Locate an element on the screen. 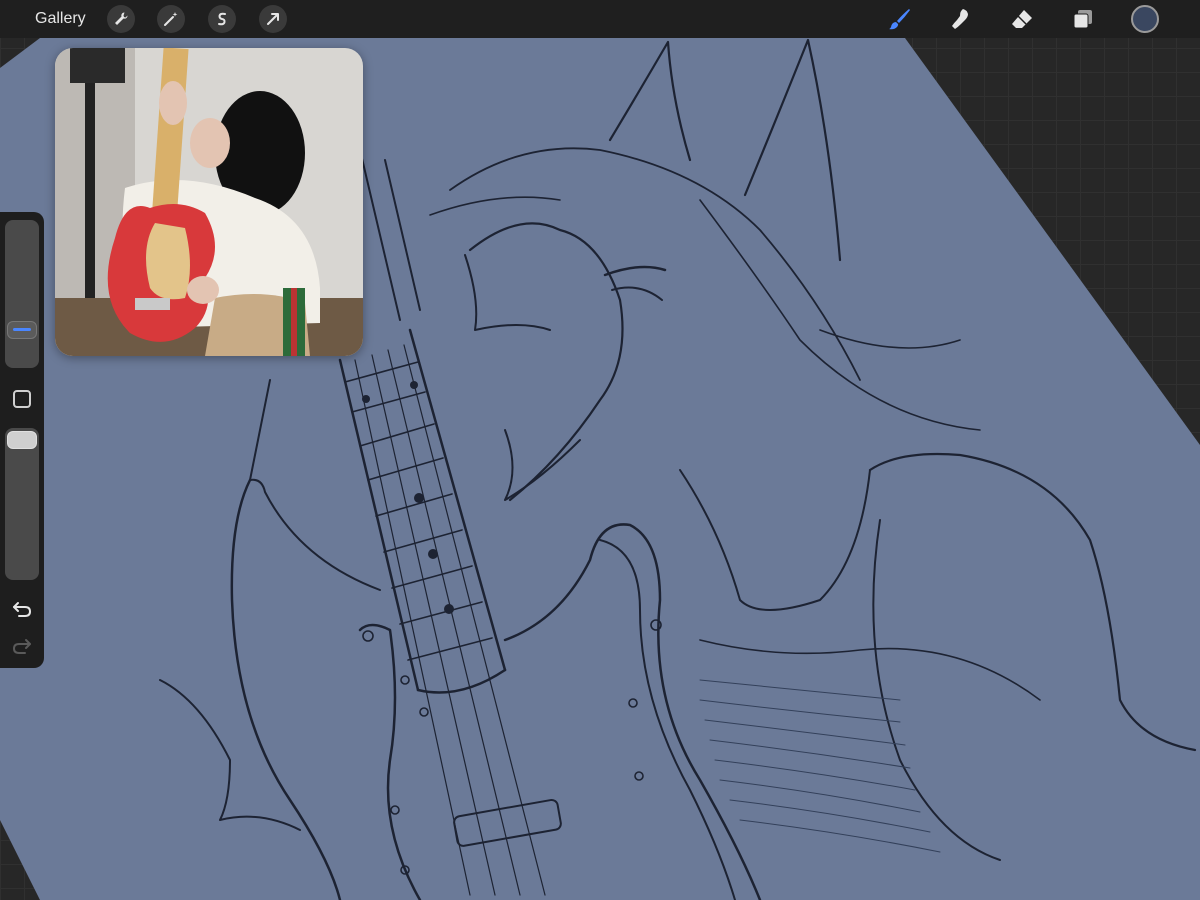 Image resolution: width=1200 pixels, height=900 pixels. brush-size-thumb is located at coordinates (22, 329).